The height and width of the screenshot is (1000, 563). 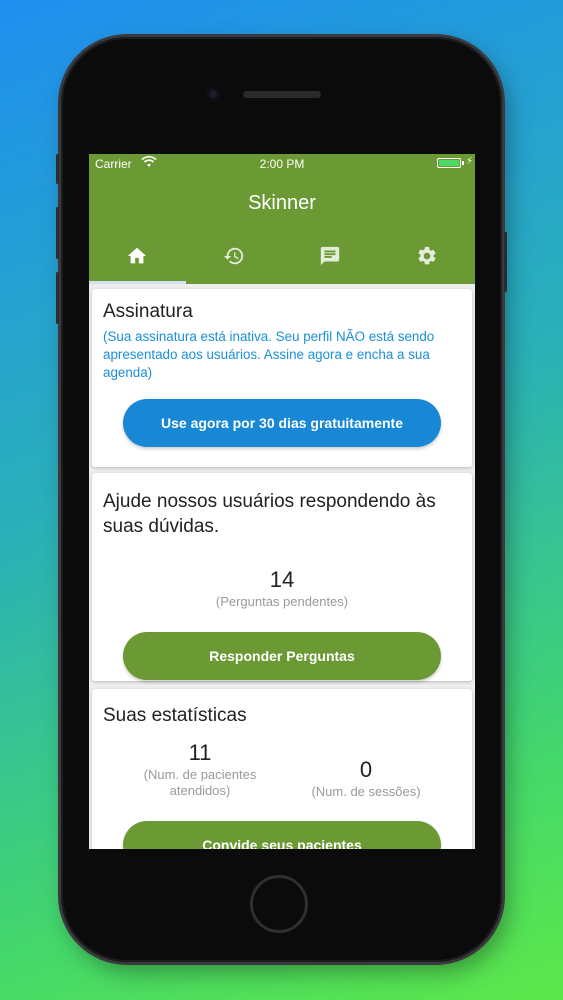 I want to click on pending-questions-label: (Perguntas pendentes), so click(x=282, y=601).